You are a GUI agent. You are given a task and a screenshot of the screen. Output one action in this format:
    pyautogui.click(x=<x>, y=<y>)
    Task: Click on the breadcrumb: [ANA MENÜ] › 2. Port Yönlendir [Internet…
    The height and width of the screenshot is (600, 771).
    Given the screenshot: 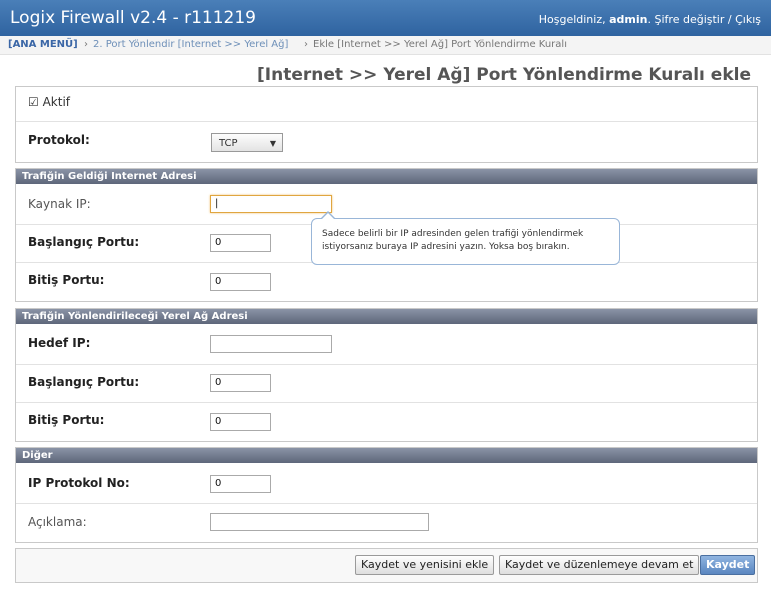 What is the action you would take?
    pyautogui.click(x=385, y=45)
    